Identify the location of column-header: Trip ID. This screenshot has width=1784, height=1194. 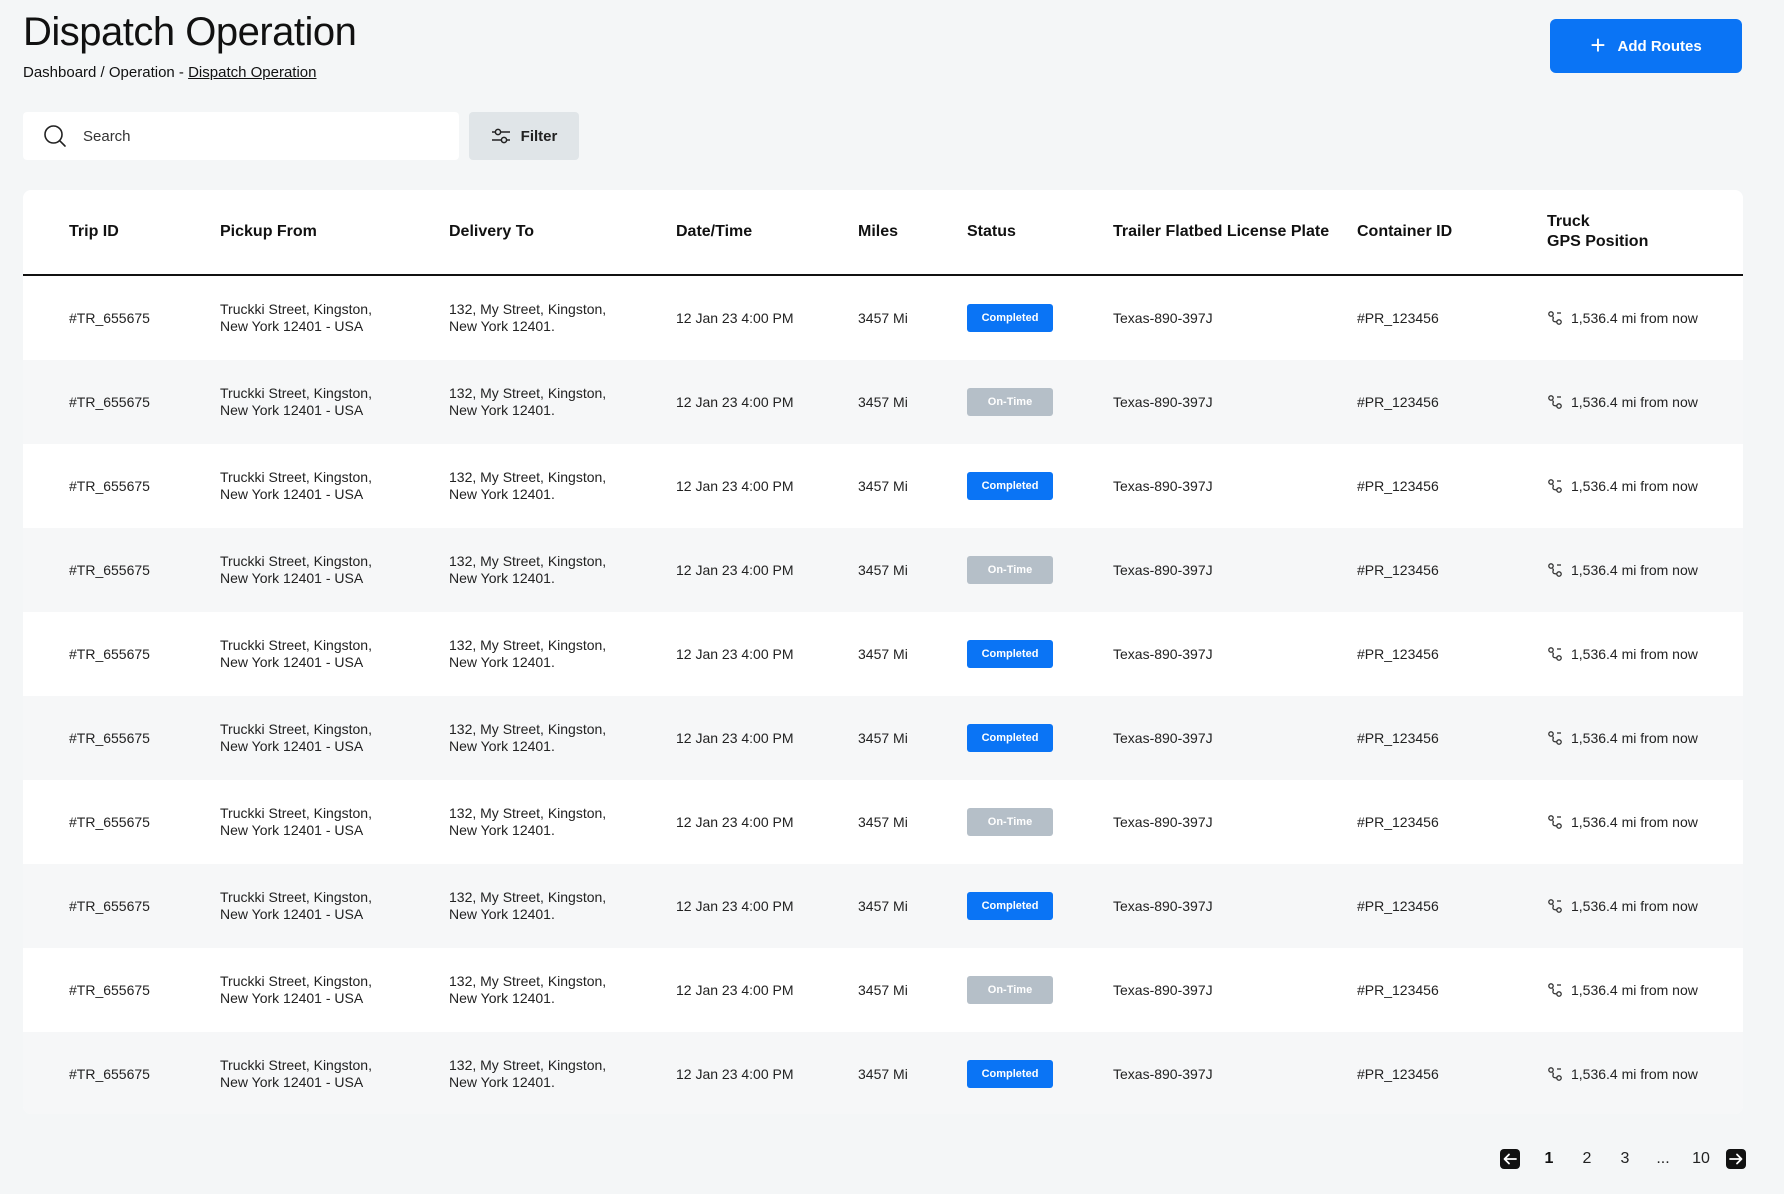
(121, 233).